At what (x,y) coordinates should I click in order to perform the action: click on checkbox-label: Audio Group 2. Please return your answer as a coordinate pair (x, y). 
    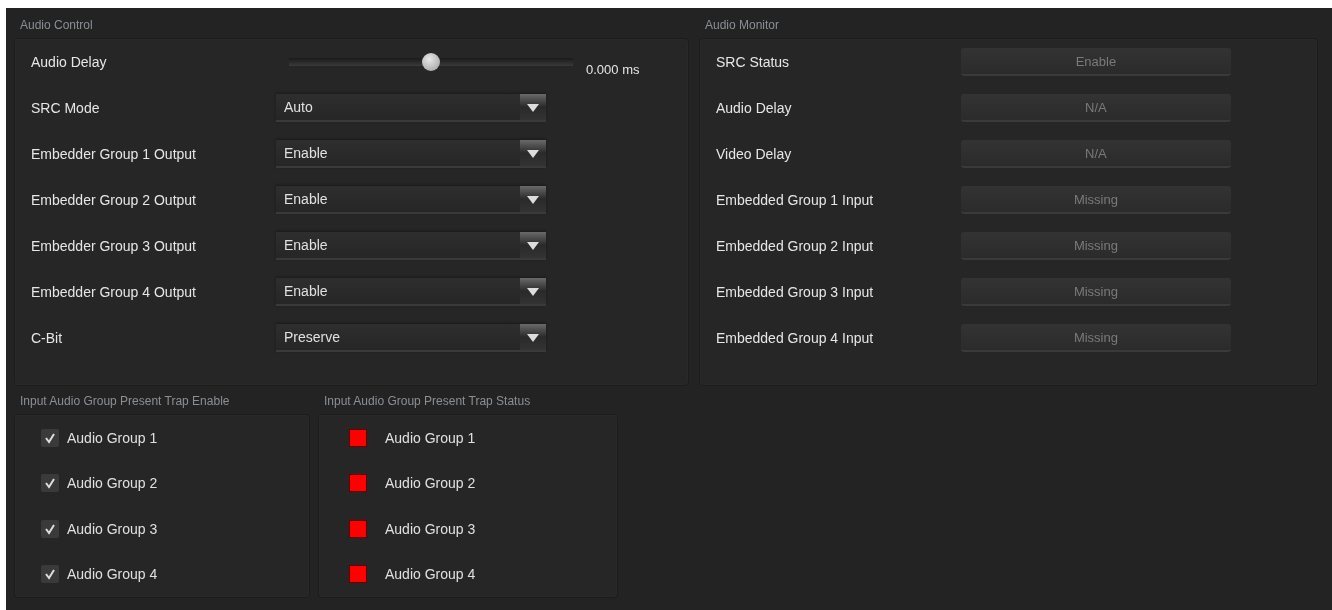
    Looking at the image, I should click on (112, 483).